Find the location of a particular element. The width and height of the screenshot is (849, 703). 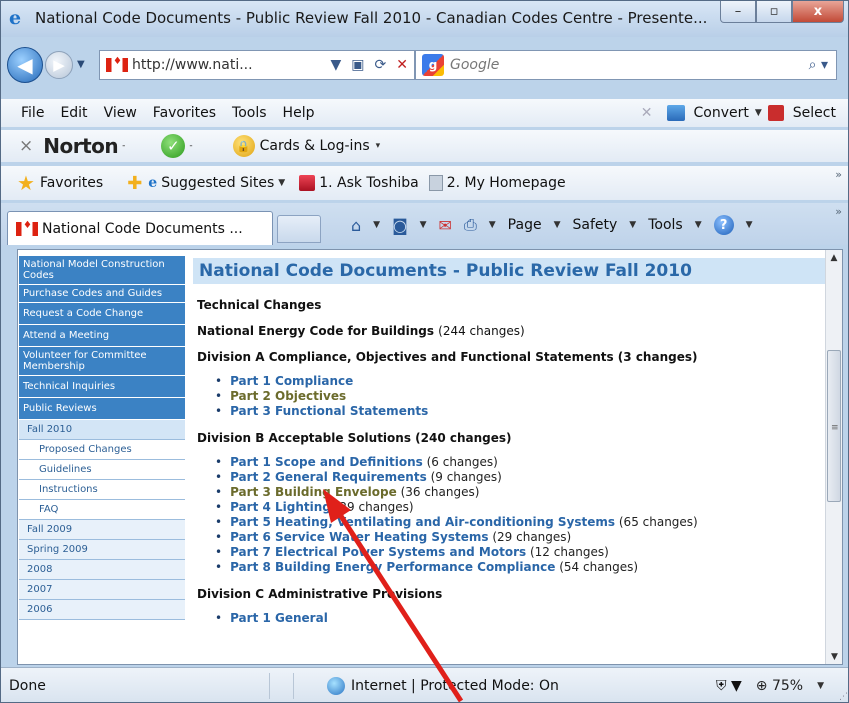

security-zone: Internet | Protected Mode: On is located at coordinates (443, 686).